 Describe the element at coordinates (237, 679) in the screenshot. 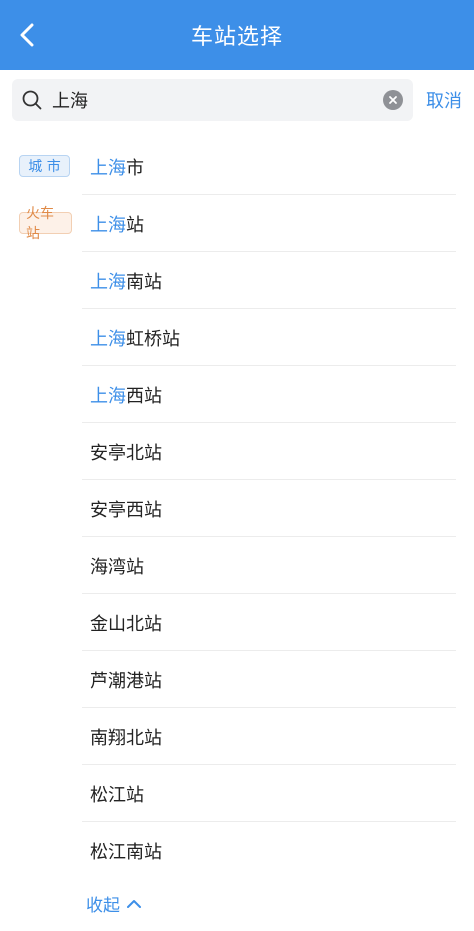

I see `station-result-row: 芦潮港站` at that location.